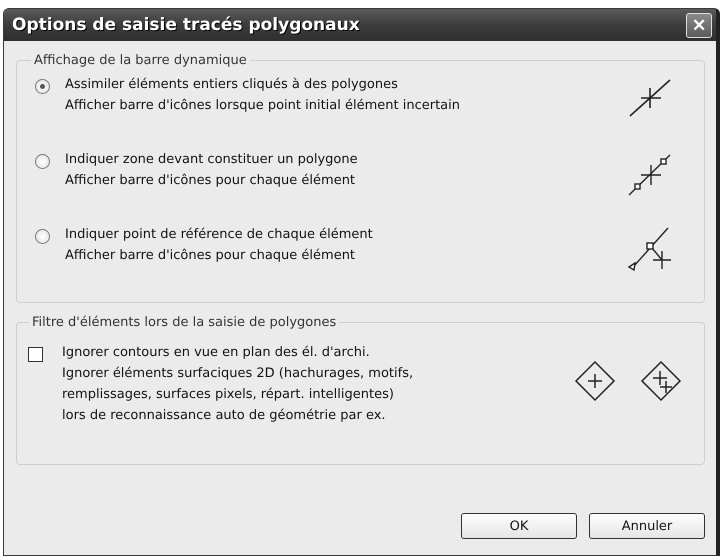 The width and height of the screenshot is (723, 556). I want to click on checkbox, so click(35, 354).